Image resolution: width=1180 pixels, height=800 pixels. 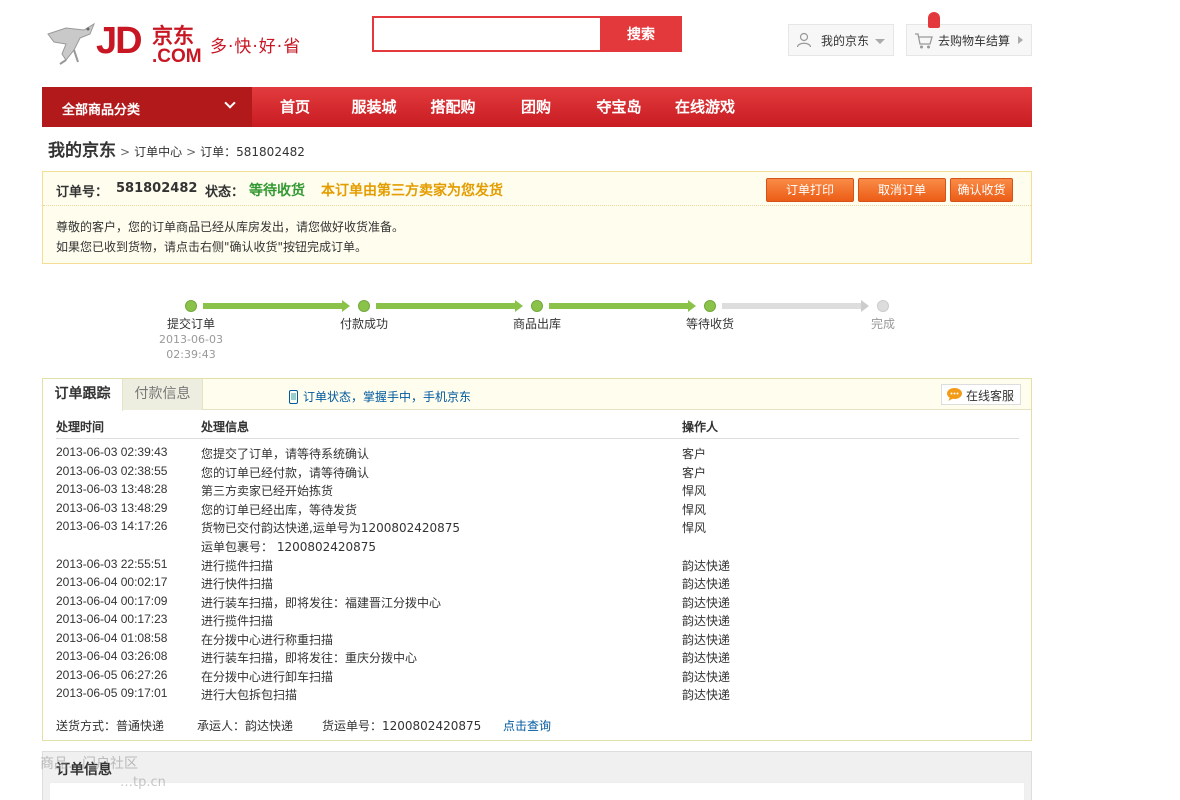 I want to click on table-row: 2013-06-03 02:39:43 您提交了订单，请等待系统确认 客户, so click(x=537, y=454).